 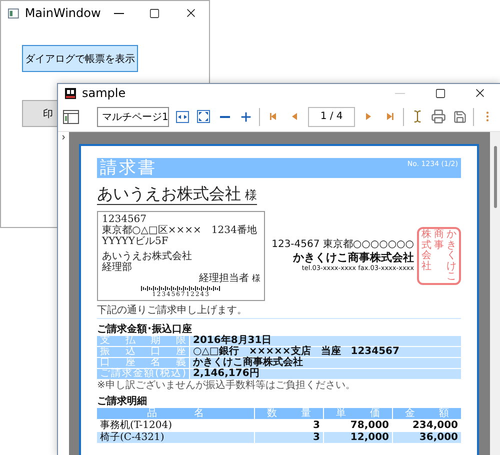 What do you see at coordinates (62, 13) in the screenshot?
I see `window-title: MainWindow` at bounding box center [62, 13].